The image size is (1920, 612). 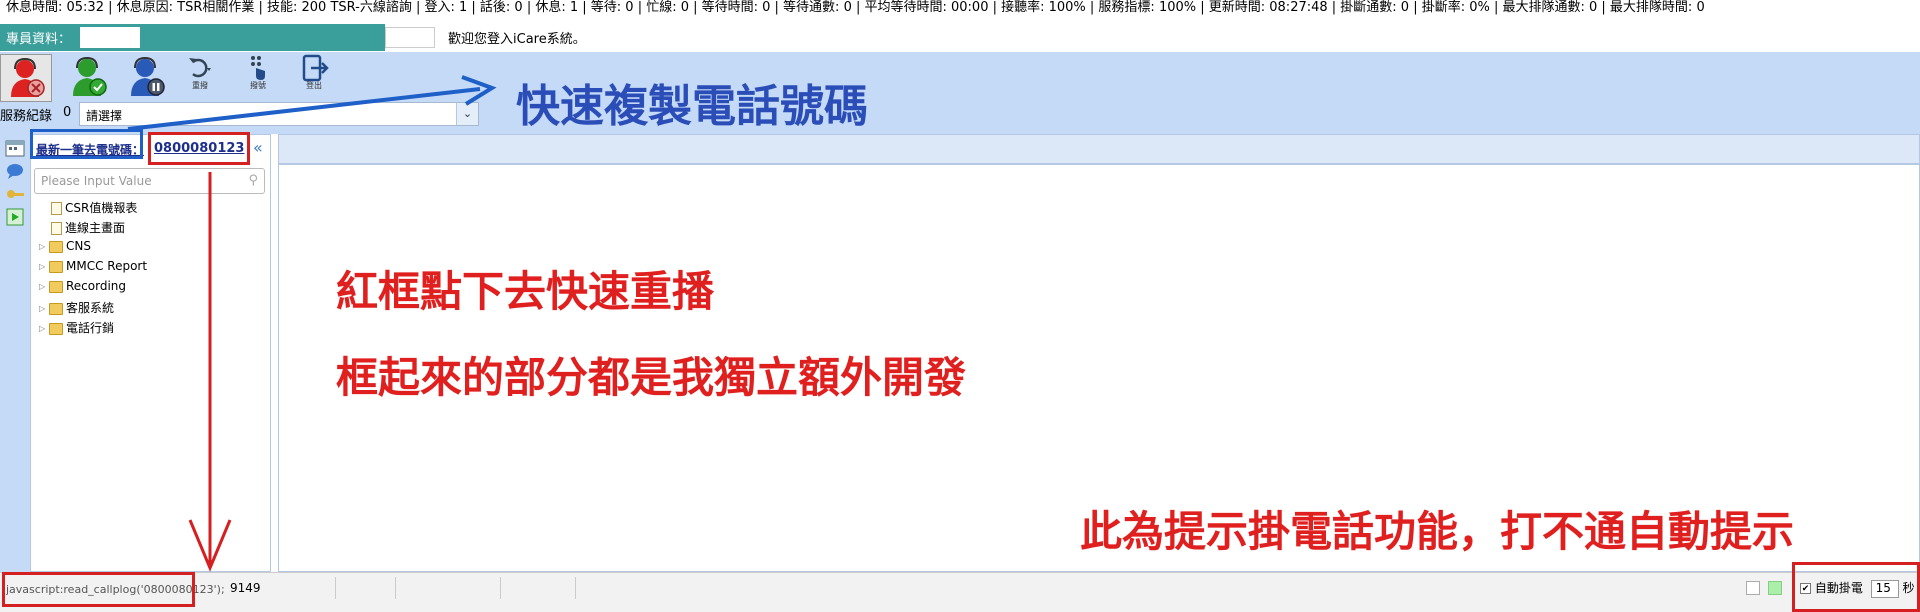 What do you see at coordinates (1437, 531) in the screenshot?
I see `annotation-hangup-hint: 此為提示掛電話功能，打不通自動提示` at bounding box center [1437, 531].